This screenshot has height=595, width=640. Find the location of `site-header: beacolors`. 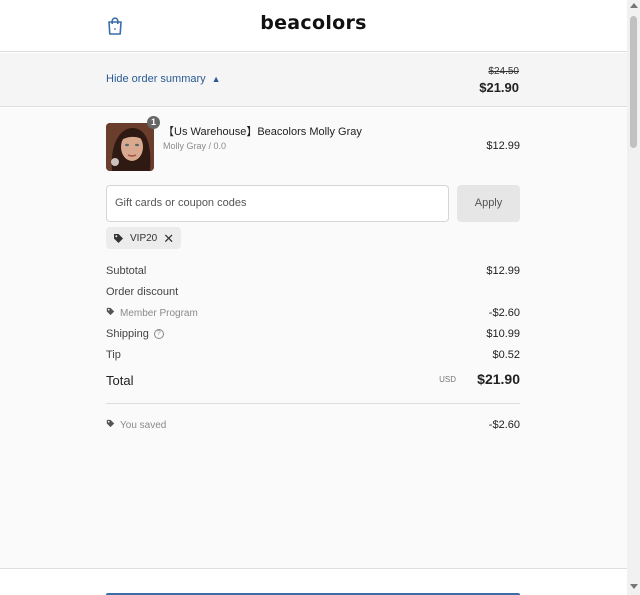

site-header: beacolors is located at coordinates (313, 26).